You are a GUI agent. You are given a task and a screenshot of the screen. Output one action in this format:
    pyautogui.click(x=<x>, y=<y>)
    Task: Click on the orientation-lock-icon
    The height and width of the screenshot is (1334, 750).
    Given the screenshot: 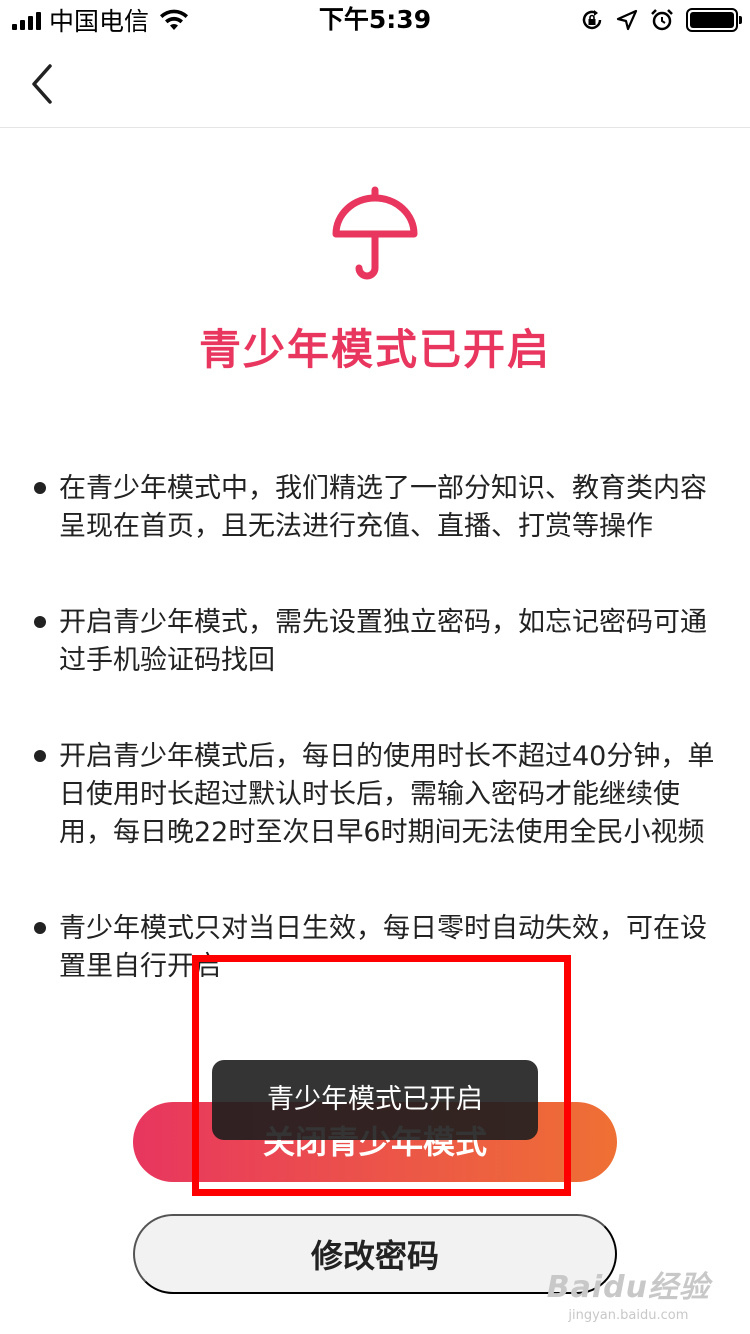 What is the action you would take?
    pyautogui.click(x=592, y=20)
    